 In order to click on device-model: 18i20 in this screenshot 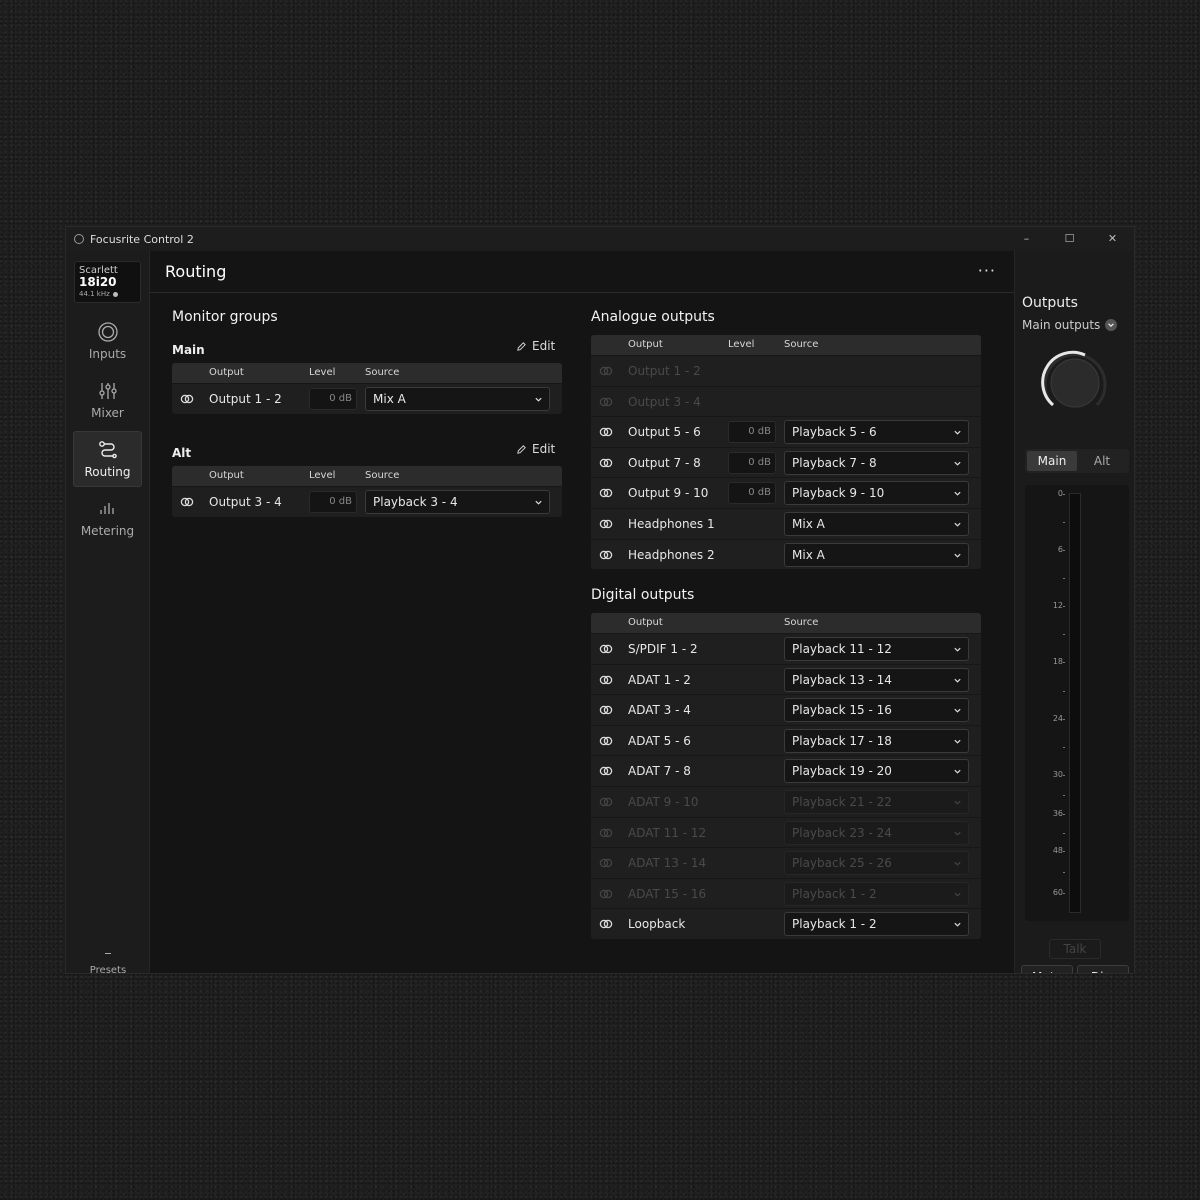, I will do `click(98, 282)`.